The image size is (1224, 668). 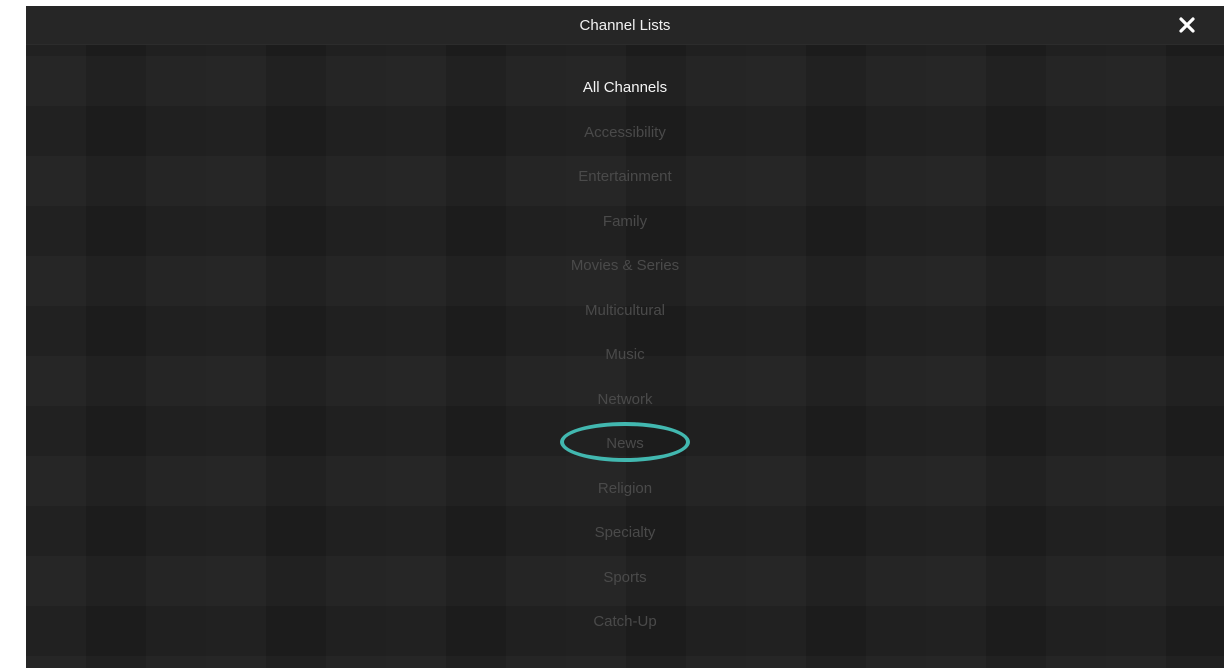 I want to click on header-bar: Channel Lists, so click(x=625, y=25).